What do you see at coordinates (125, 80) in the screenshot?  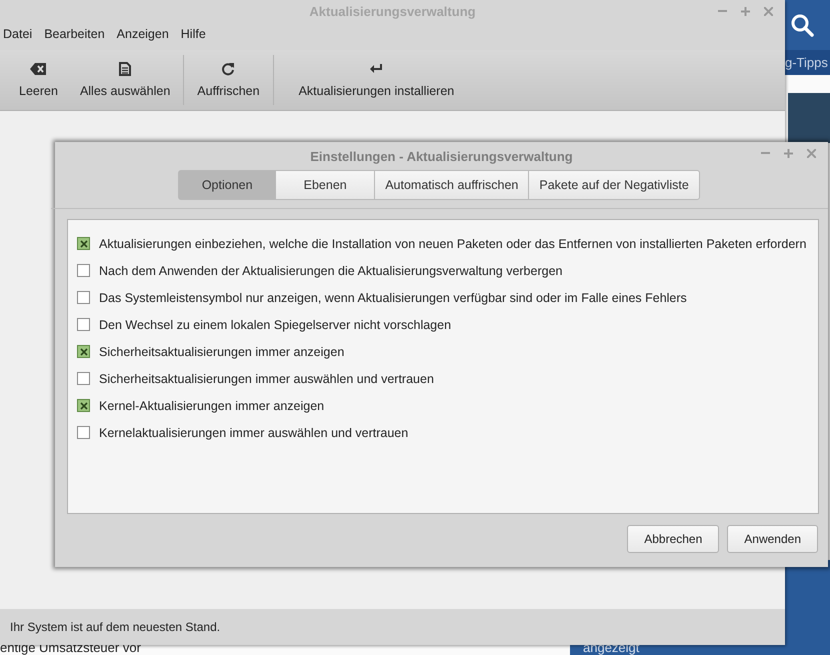 I see `toolbar-button: Alles auswählen` at bounding box center [125, 80].